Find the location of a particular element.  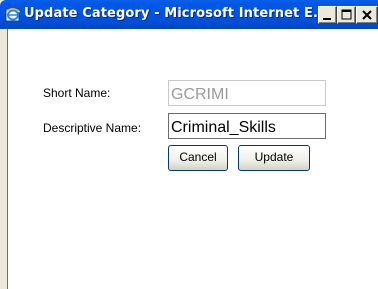

update-button: Update is located at coordinates (274, 158).